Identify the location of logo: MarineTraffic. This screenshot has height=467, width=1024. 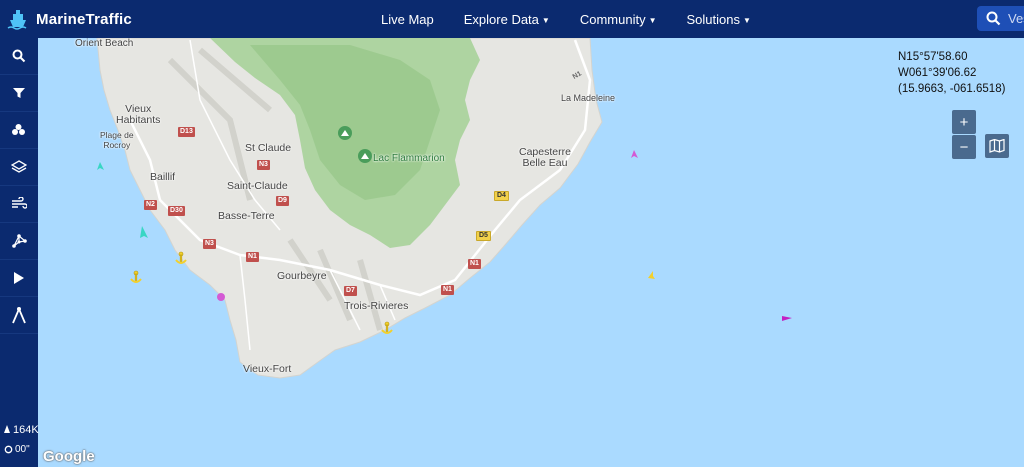
(69, 19).